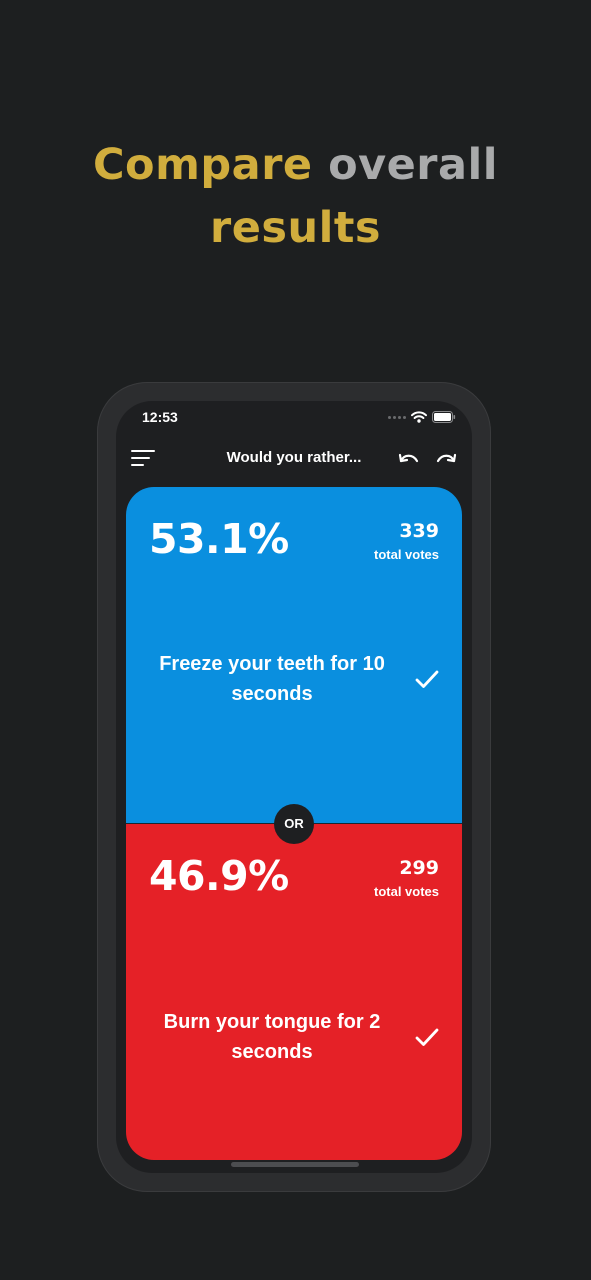 The height and width of the screenshot is (1280, 591). I want to click on redo-button, so click(446, 459).